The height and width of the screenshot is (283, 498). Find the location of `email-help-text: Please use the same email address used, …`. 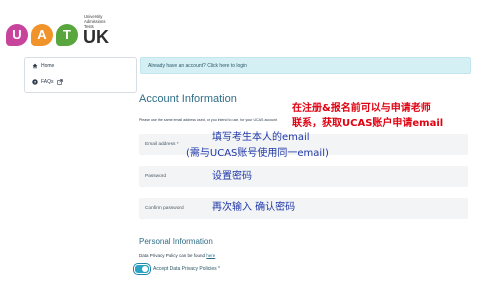

email-help-text: Please use the same email address used, … is located at coordinates (208, 120).